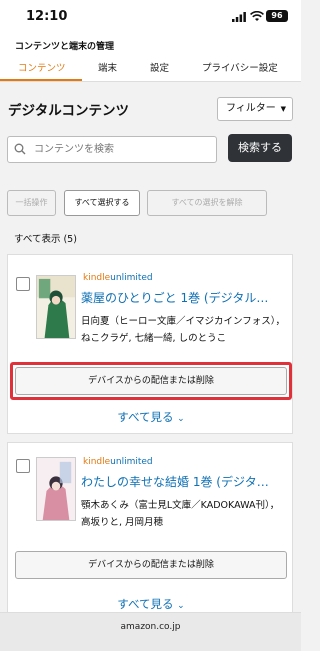 The height and width of the screenshot is (651, 320). I want to click on search-icon, so click(20, 149).